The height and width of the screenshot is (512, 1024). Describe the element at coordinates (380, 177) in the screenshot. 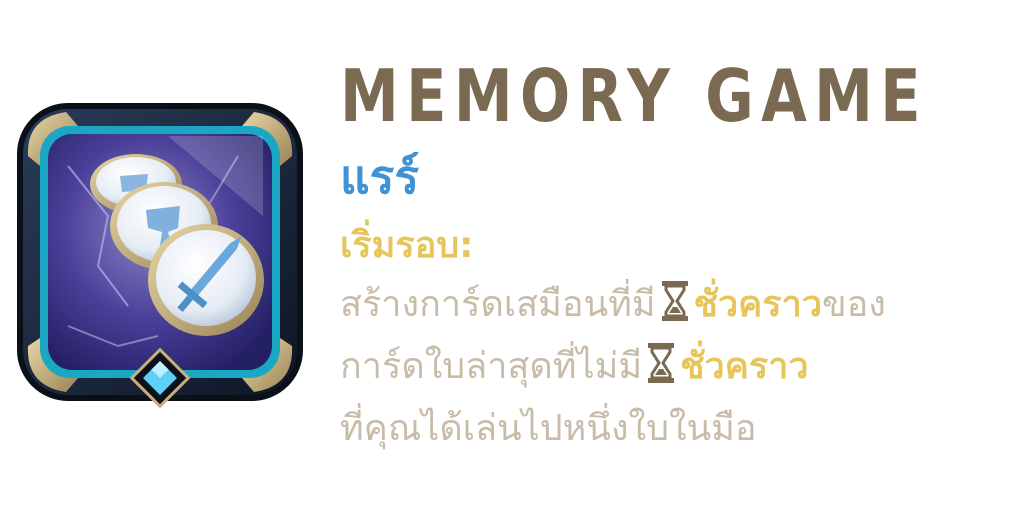

I see `rarity-label: แรร์` at that location.